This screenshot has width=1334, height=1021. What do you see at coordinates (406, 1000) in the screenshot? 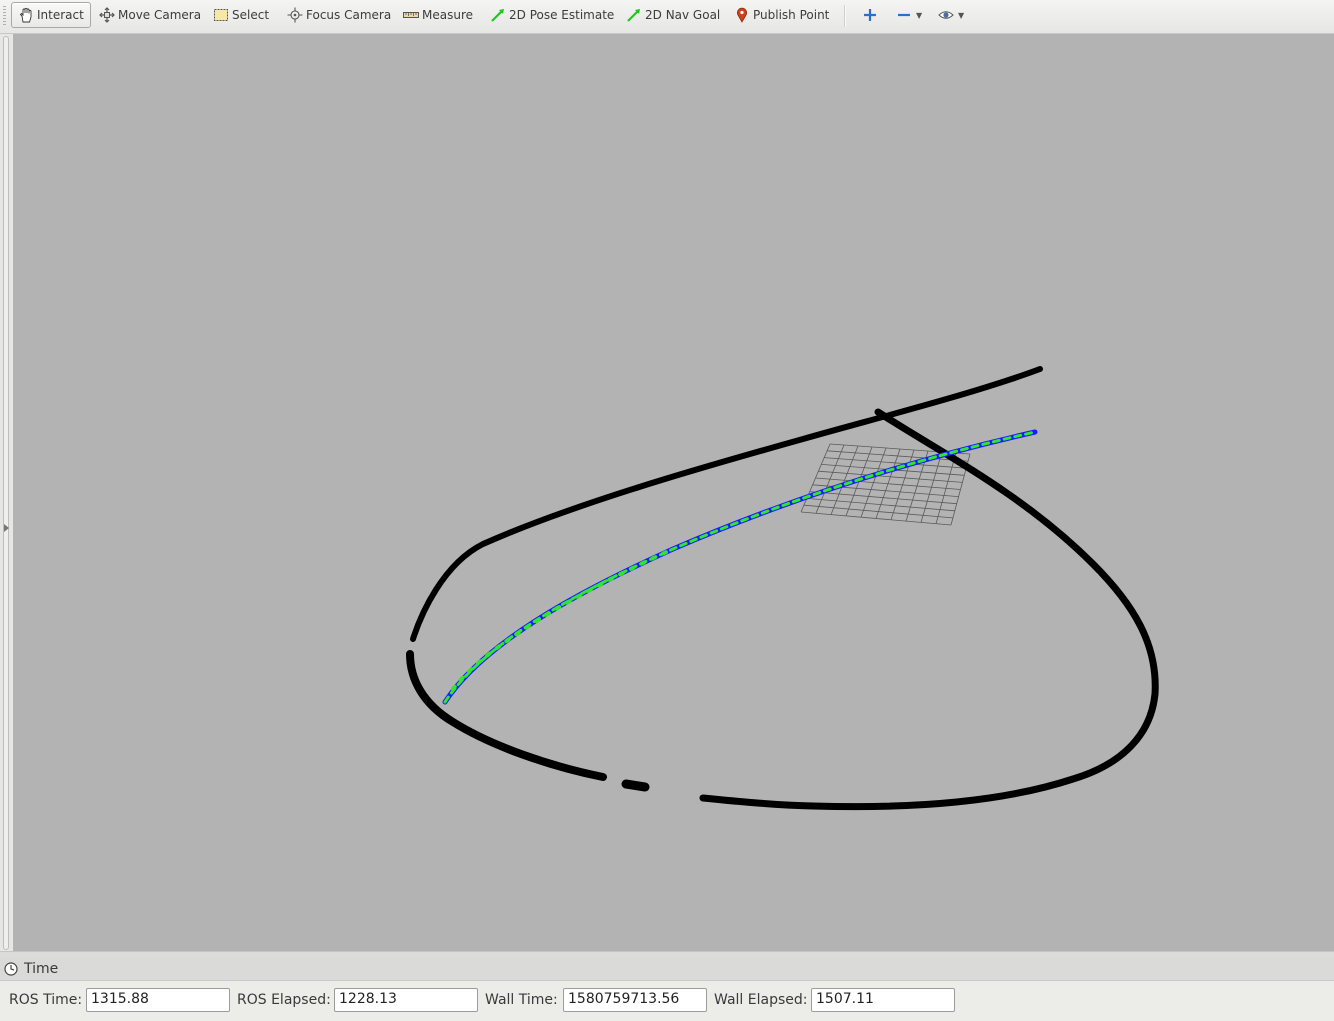
I see `ros-elapsed-field: 1228.13` at bounding box center [406, 1000].